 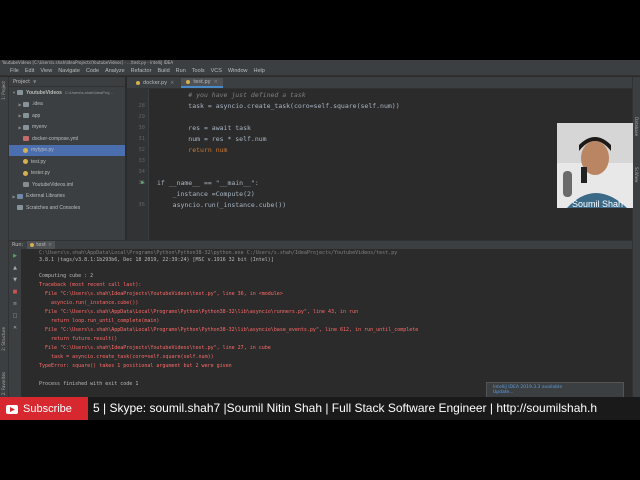 I want to click on tree-item-external-libraries: ▶ External Libraries, so click(x=67, y=197).